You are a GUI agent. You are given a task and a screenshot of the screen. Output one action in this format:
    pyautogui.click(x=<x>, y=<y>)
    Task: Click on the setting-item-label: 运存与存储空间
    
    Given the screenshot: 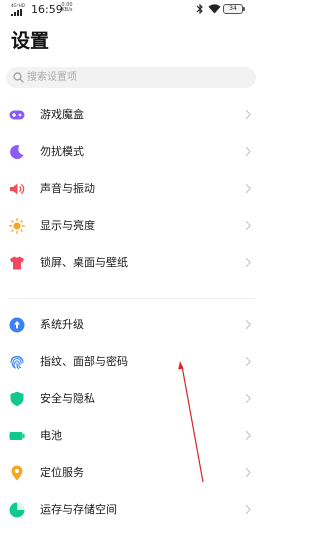 What is the action you would take?
    pyautogui.click(x=78, y=509)
    